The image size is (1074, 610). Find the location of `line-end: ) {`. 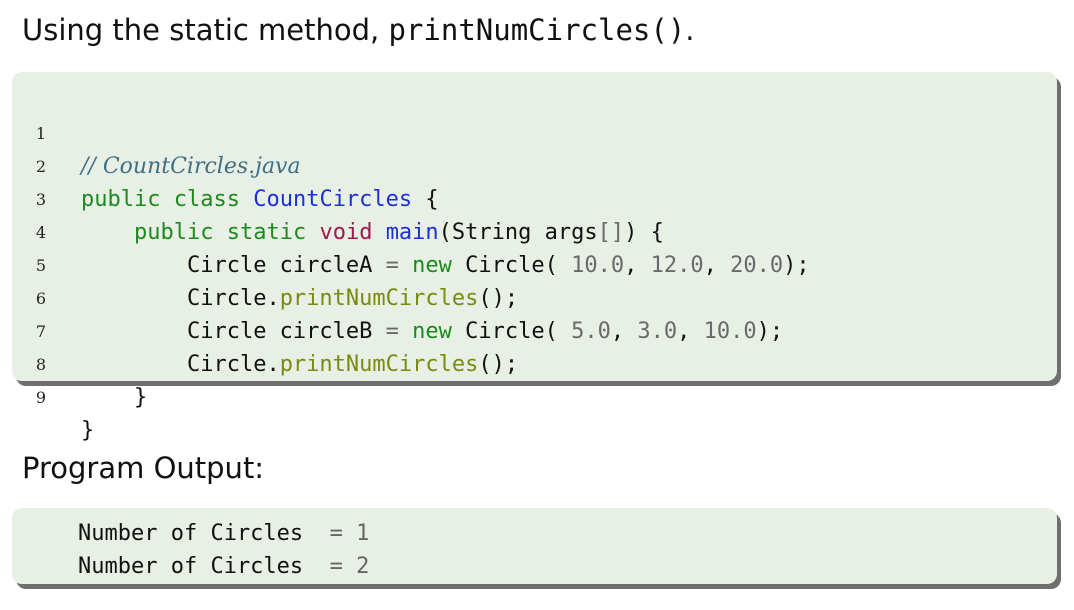

line-end: ) { is located at coordinates (644, 232).